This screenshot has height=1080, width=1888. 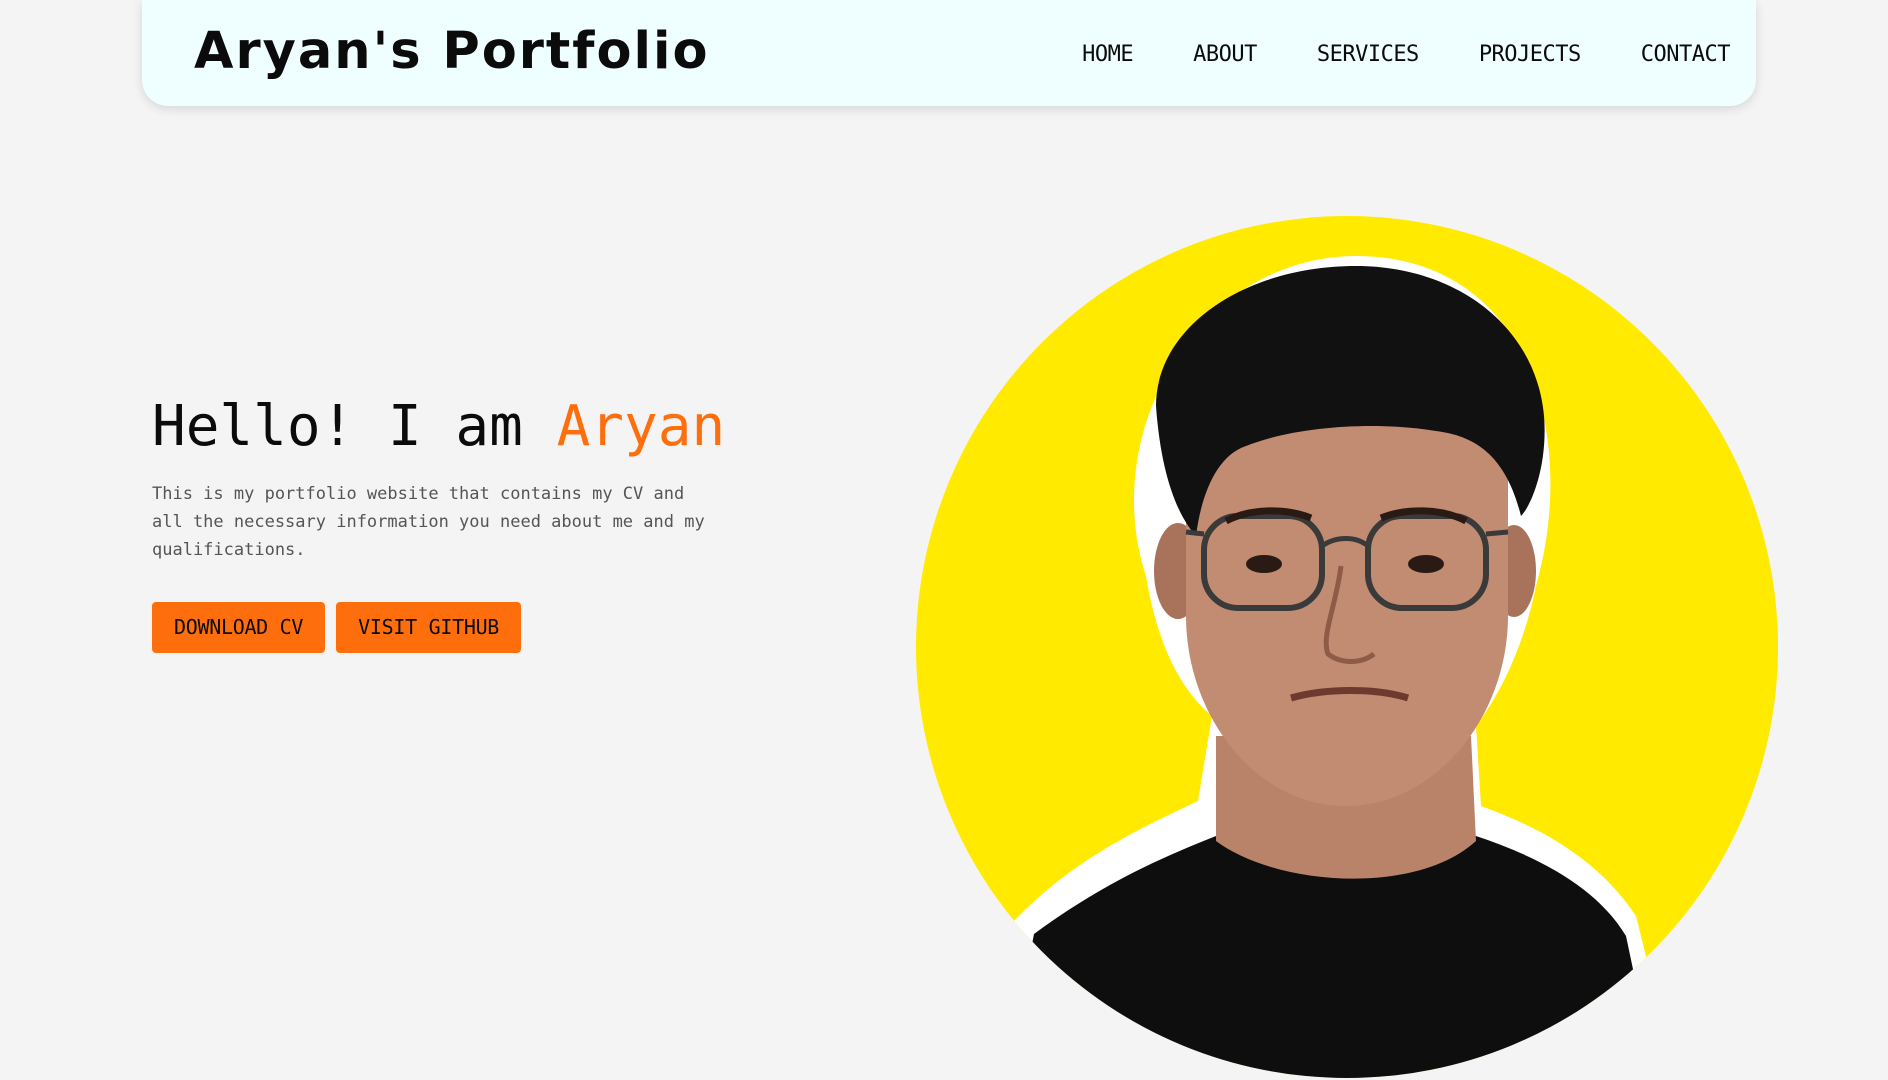 I want to click on nav-link-home: HOME, so click(x=1107, y=55).